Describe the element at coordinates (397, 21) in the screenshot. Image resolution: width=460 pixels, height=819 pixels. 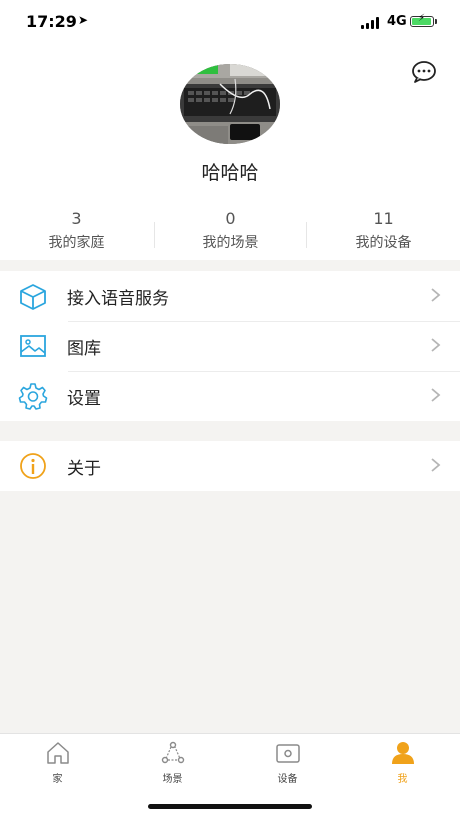
I see `network-type: 4G` at that location.